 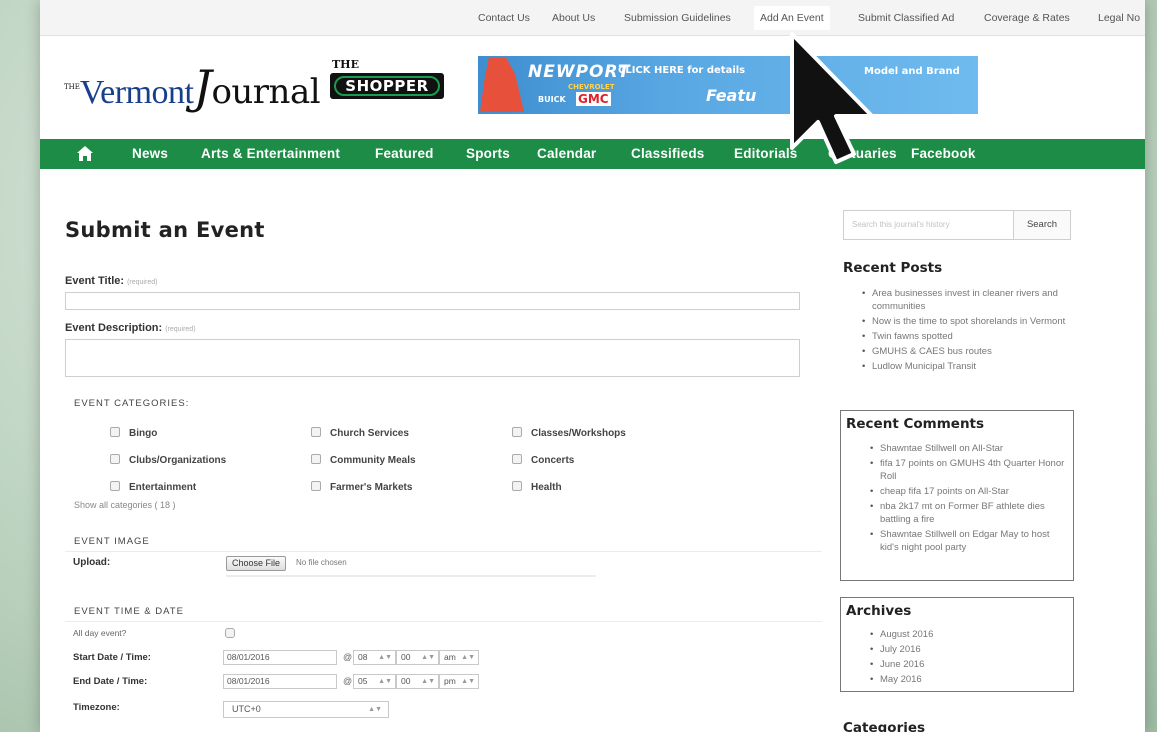 I want to click on category-health: Health, so click(x=537, y=487).